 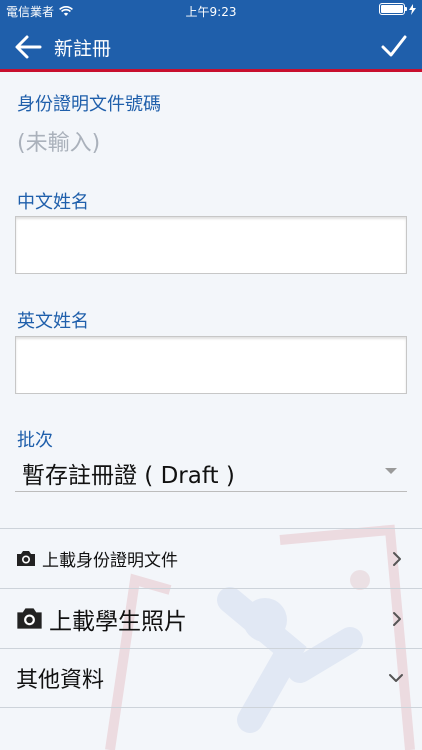 What do you see at coordinates (28, 47) in the screenshot?
I see `back-arrow-icon` at bounding box center [28, 47].